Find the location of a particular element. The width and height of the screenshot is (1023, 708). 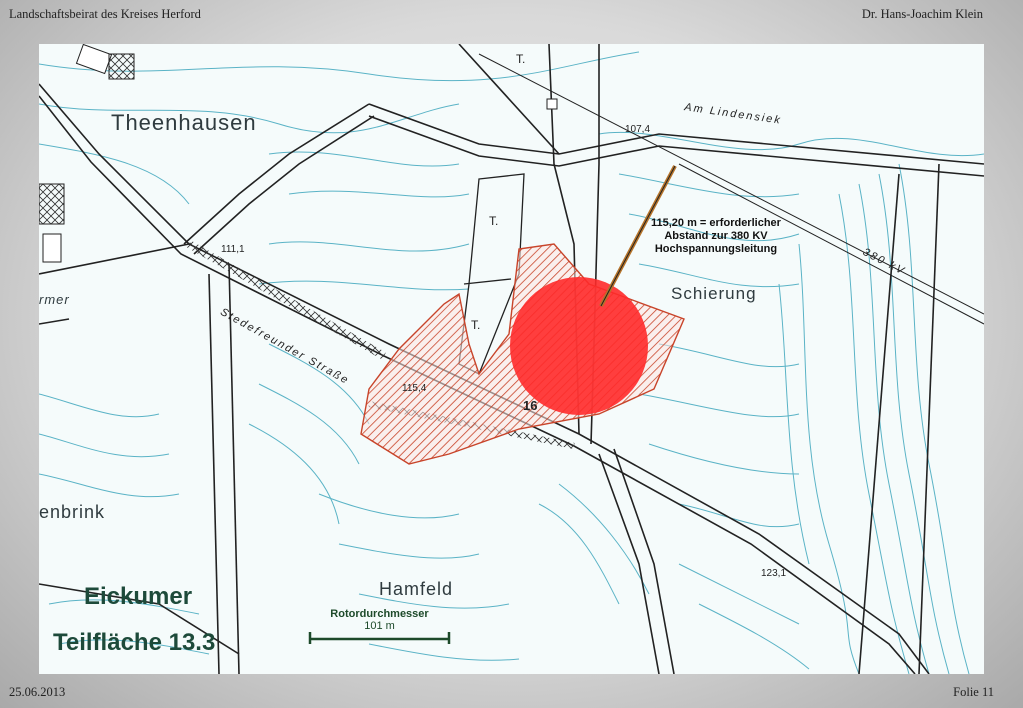

elevation-123-1: 123,1 is located at coordinates (774, 573).